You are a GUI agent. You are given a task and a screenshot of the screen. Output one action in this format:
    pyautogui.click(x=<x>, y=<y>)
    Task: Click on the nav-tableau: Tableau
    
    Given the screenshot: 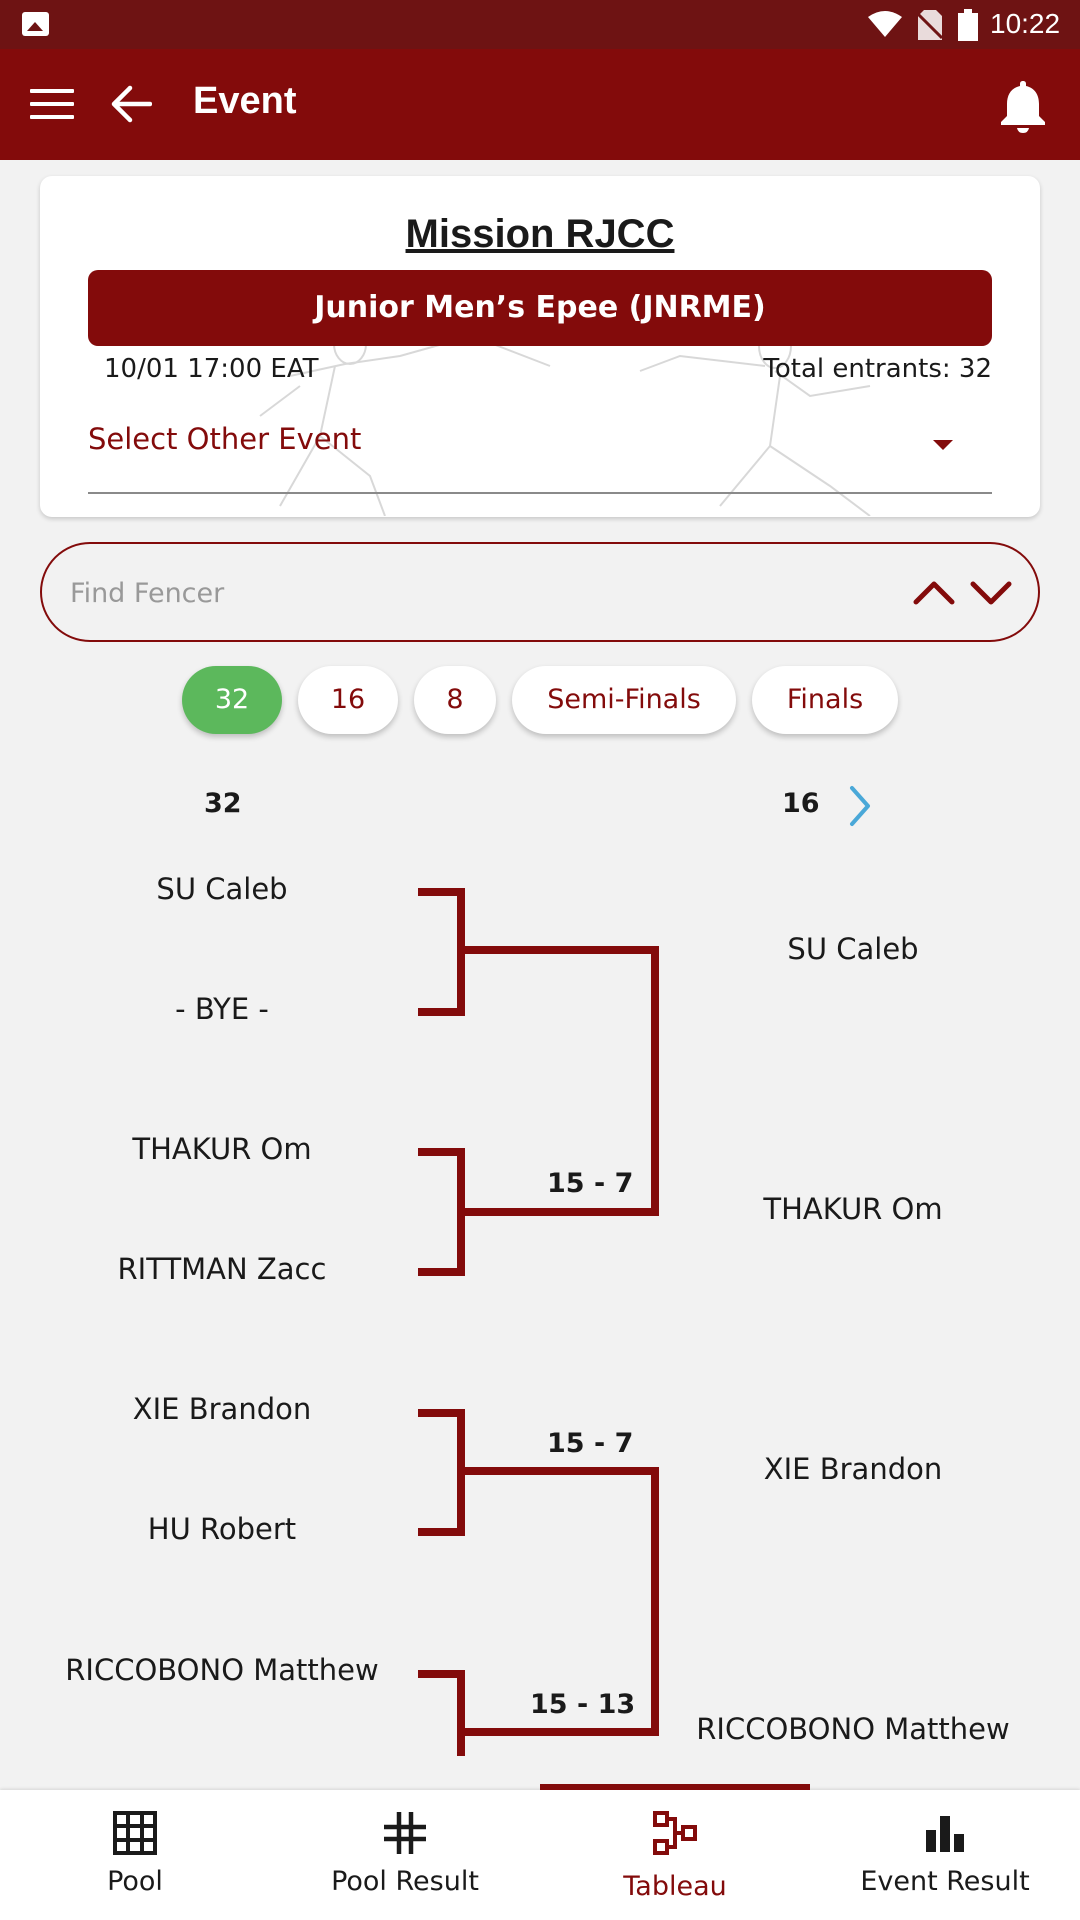 What is the action you would take?
    pyautogui.click(x=675, y=1852)
    